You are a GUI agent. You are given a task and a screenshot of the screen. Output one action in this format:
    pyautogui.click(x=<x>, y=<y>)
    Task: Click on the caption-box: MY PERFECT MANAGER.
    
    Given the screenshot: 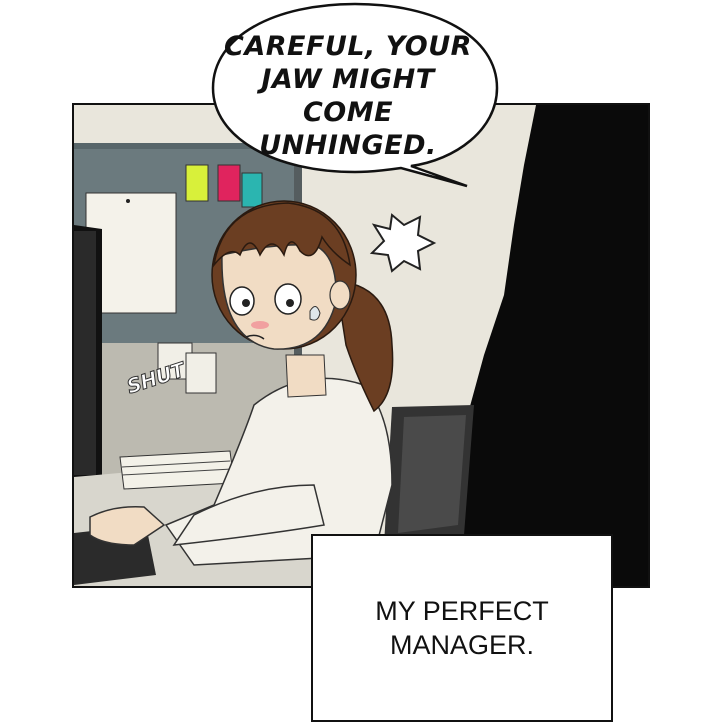 What is the action you would take?
    pyautogui.click(x=462, y=628)
    